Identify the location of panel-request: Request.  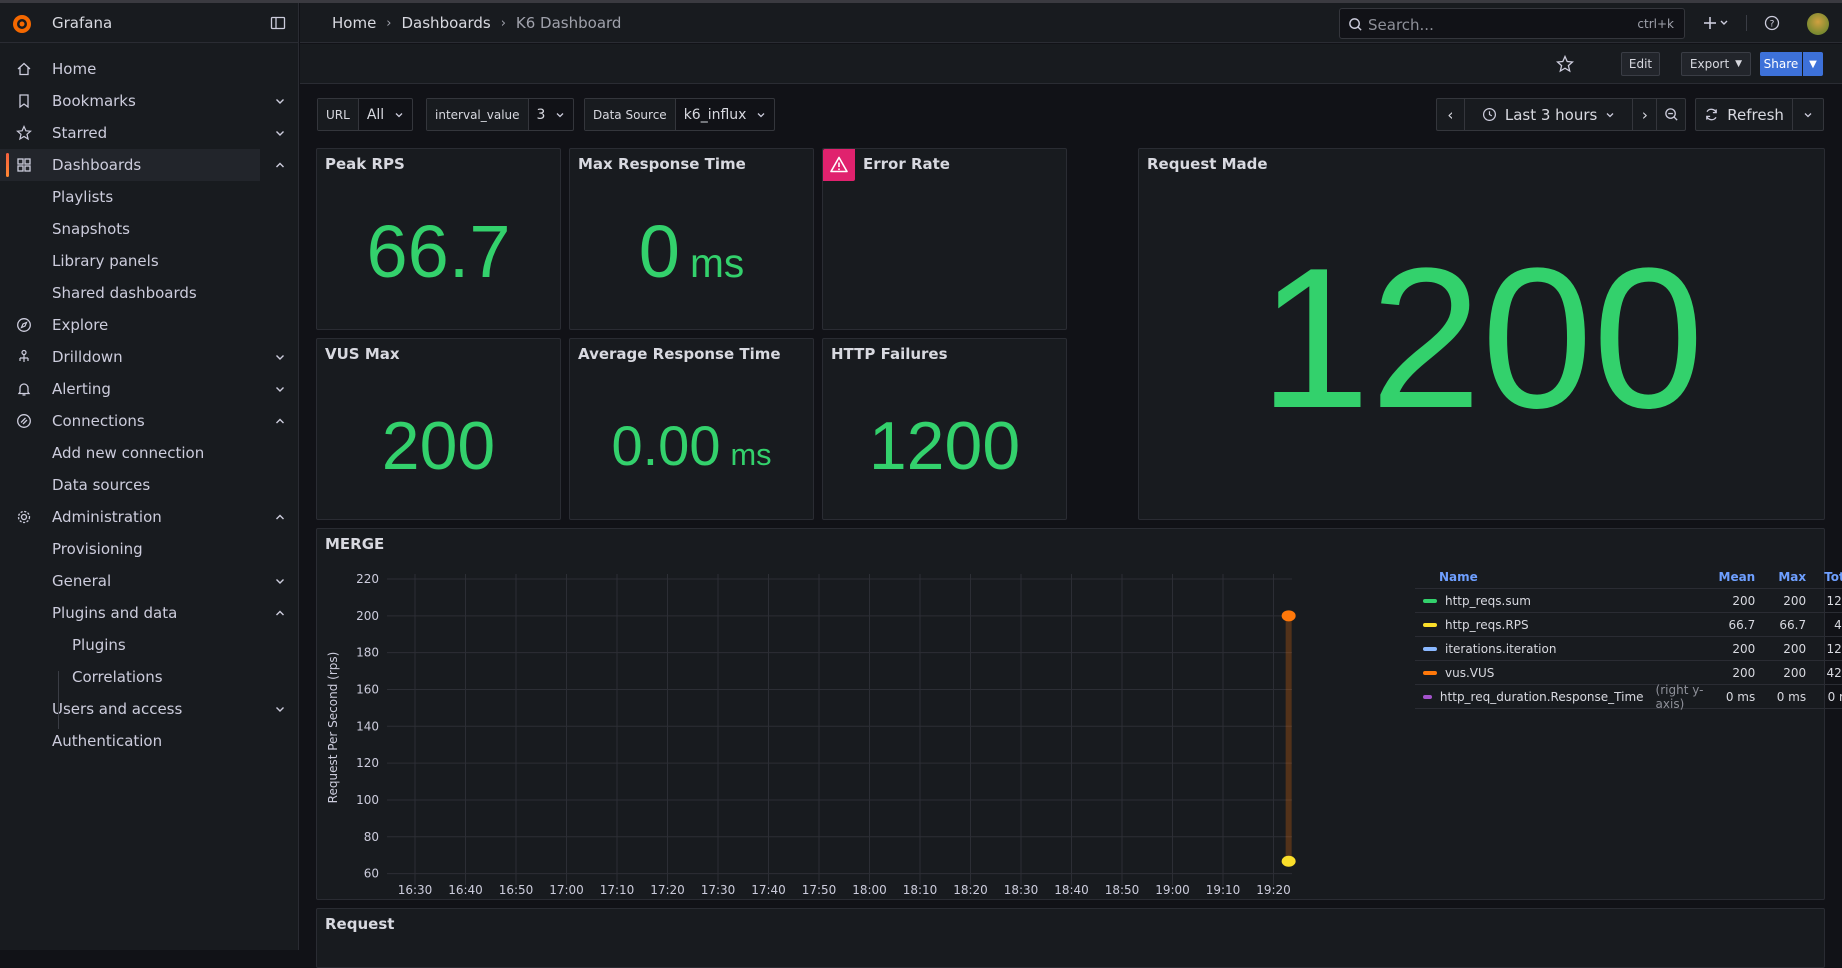
(1070, 938).